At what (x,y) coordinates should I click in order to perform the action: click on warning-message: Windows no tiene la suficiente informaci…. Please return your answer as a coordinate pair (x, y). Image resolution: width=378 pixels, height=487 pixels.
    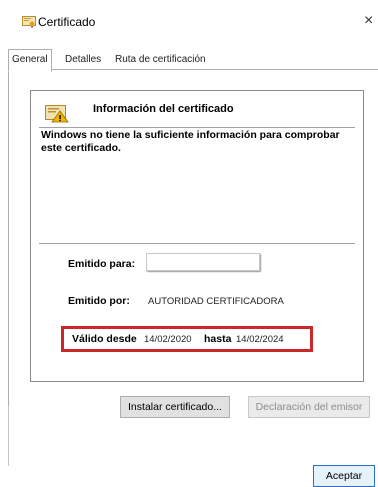
    Looking at the image, I should click on (190, 141).